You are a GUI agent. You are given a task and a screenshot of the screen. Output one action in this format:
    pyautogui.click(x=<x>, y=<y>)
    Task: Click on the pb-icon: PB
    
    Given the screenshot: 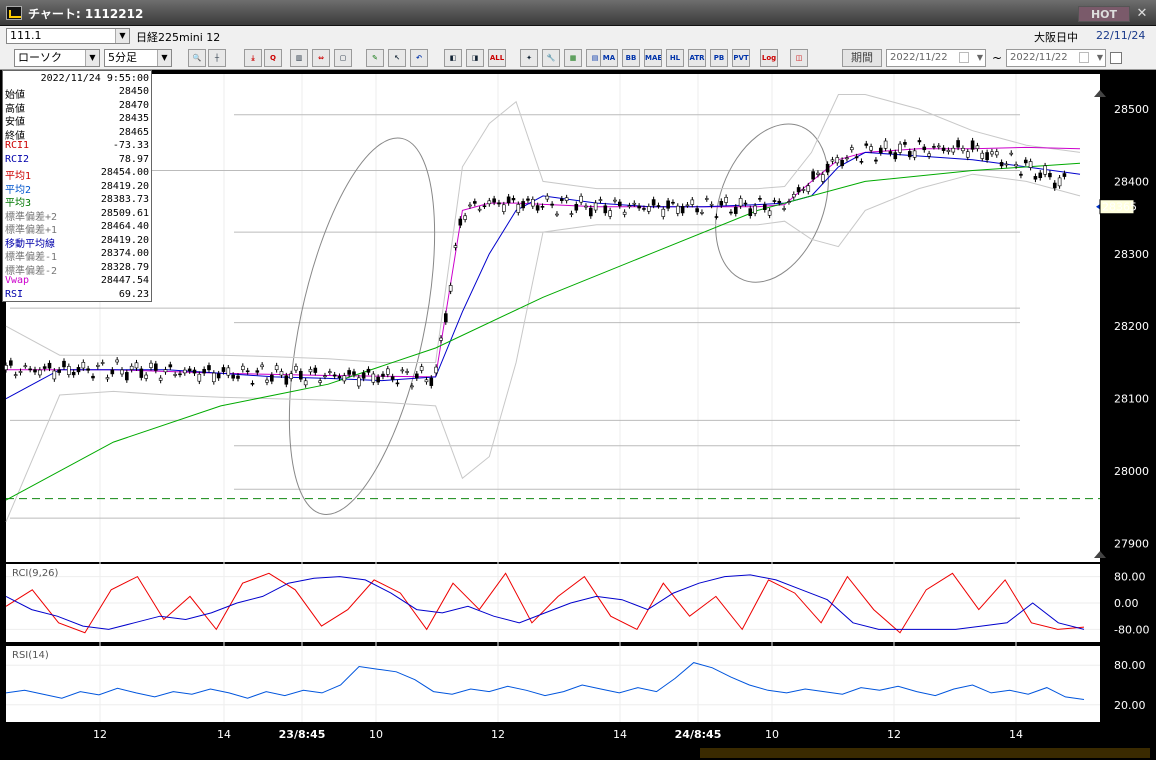 What is the action you would take?
    pyautogui.click(x=719, y=58)
    